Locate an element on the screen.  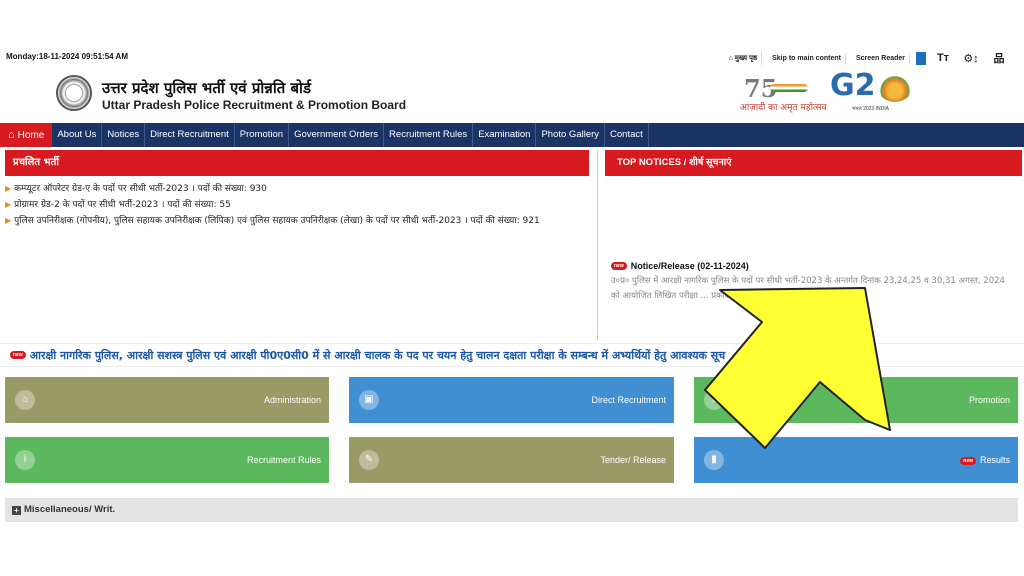
nav-examination: Examination is located at coordinates (505, 135).